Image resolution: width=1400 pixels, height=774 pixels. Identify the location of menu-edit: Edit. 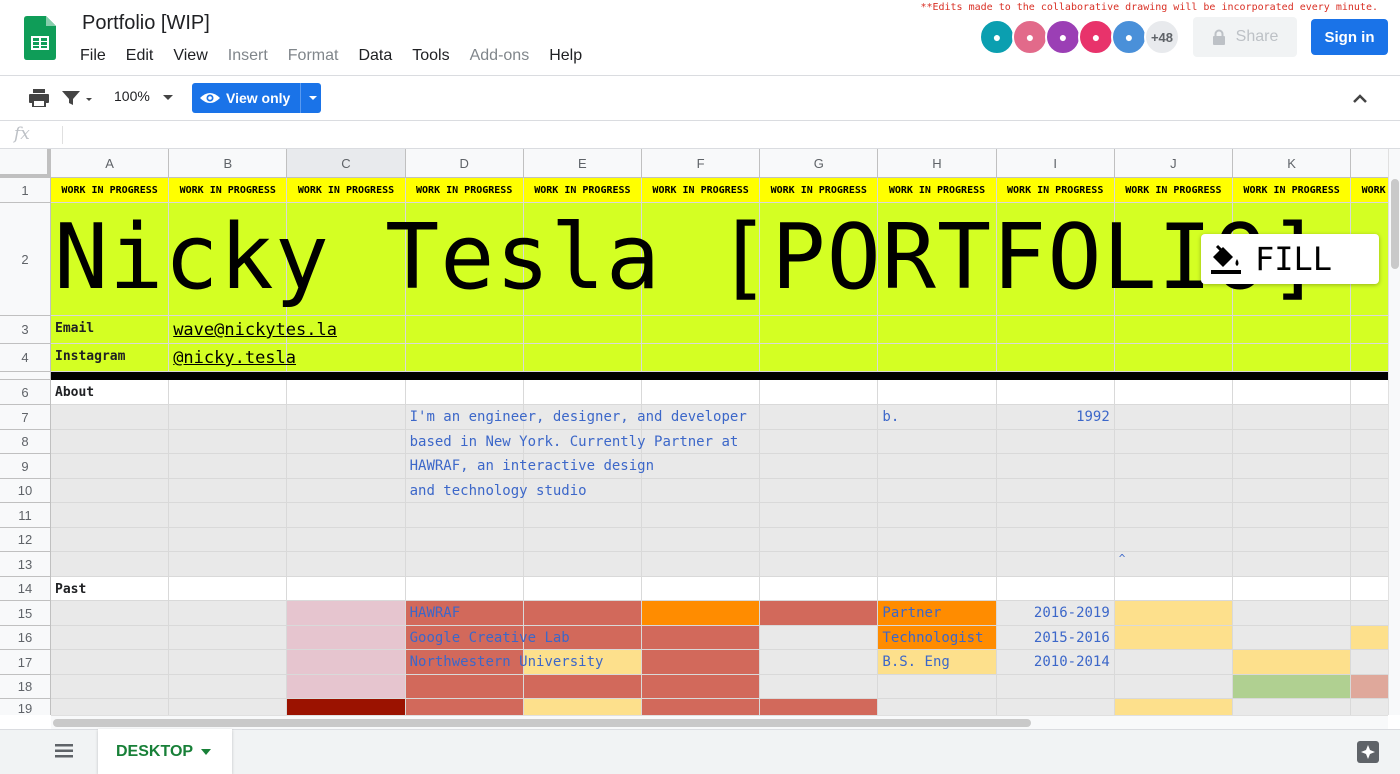
(140, 56).